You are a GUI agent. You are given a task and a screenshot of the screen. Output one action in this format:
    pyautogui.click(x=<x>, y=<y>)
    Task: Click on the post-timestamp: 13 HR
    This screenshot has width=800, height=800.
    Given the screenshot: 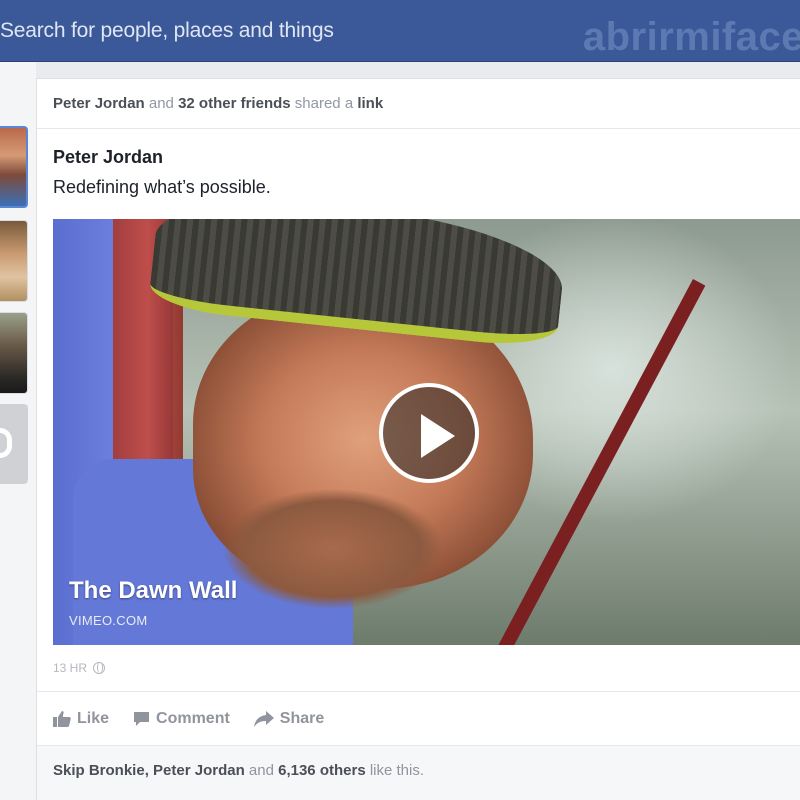 What is the action you would take?
    pyautogui.click(x=79, y=668)
    